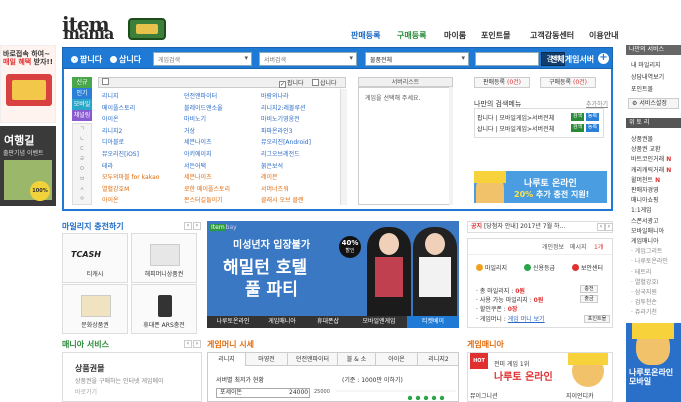 The width and height of the screenshot is (681, 402). I want to click on nav-buy-register: 구매등록, so click(411, 35).